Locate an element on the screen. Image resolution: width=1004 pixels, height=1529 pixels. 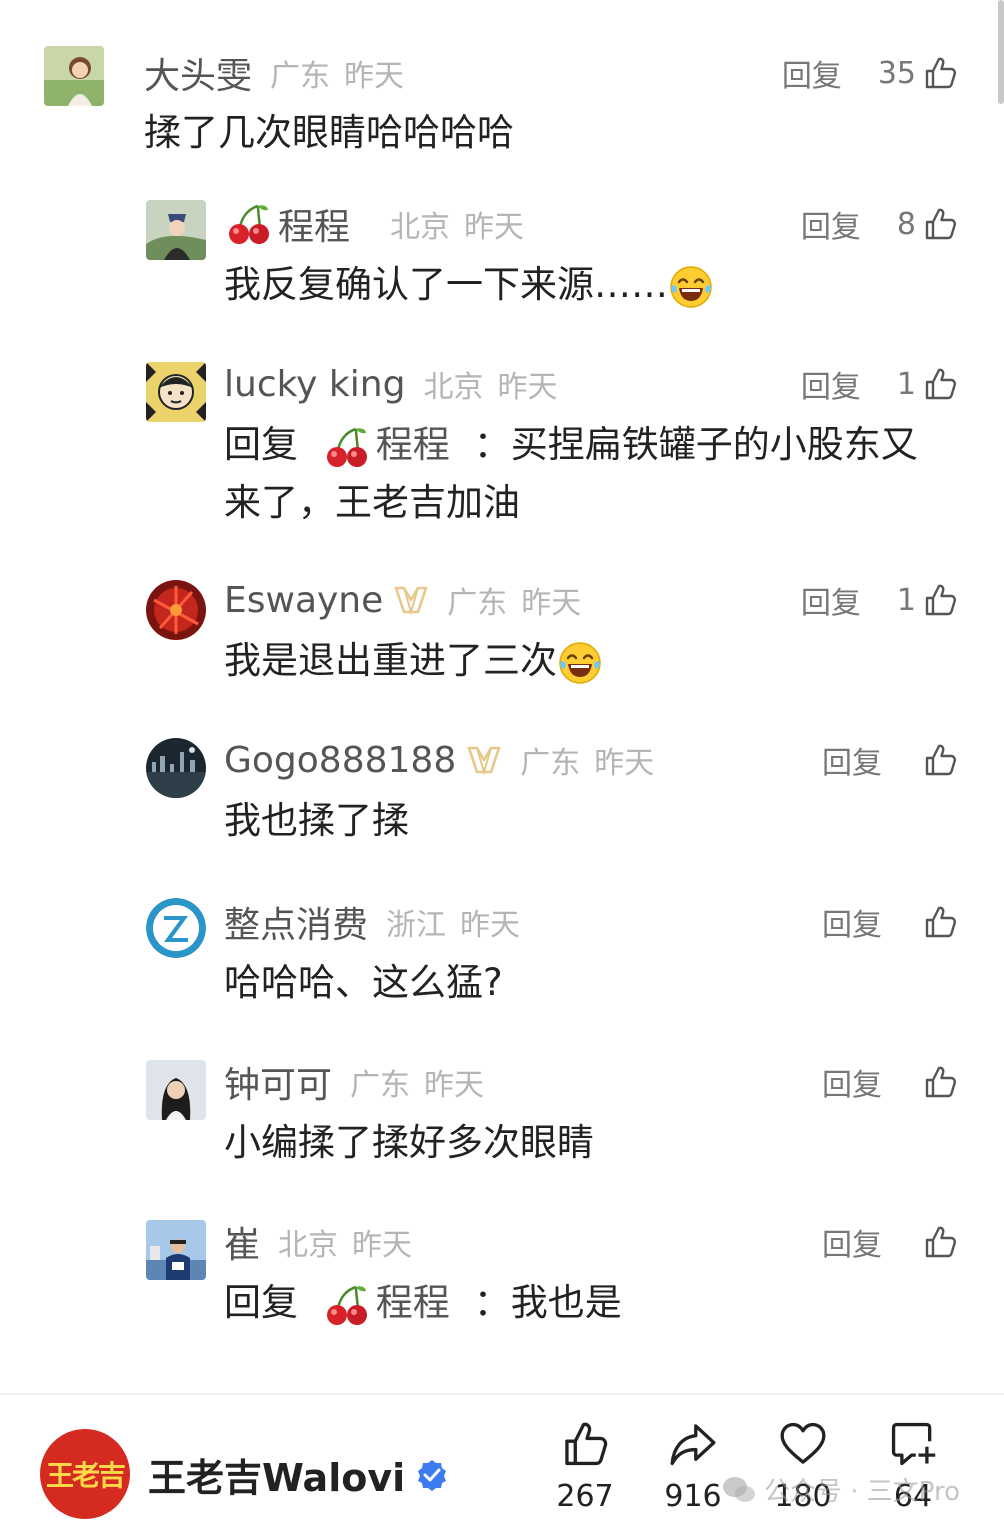
comment-text: 小编揉了揉好多次眼睛 is located at coordinates (409, 1142).